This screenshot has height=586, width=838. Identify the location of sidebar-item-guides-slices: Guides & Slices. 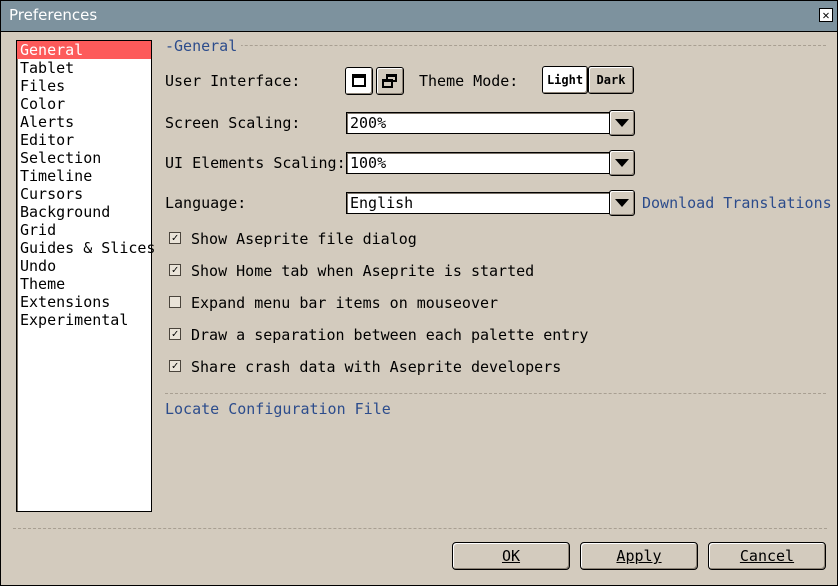
(86, 248).